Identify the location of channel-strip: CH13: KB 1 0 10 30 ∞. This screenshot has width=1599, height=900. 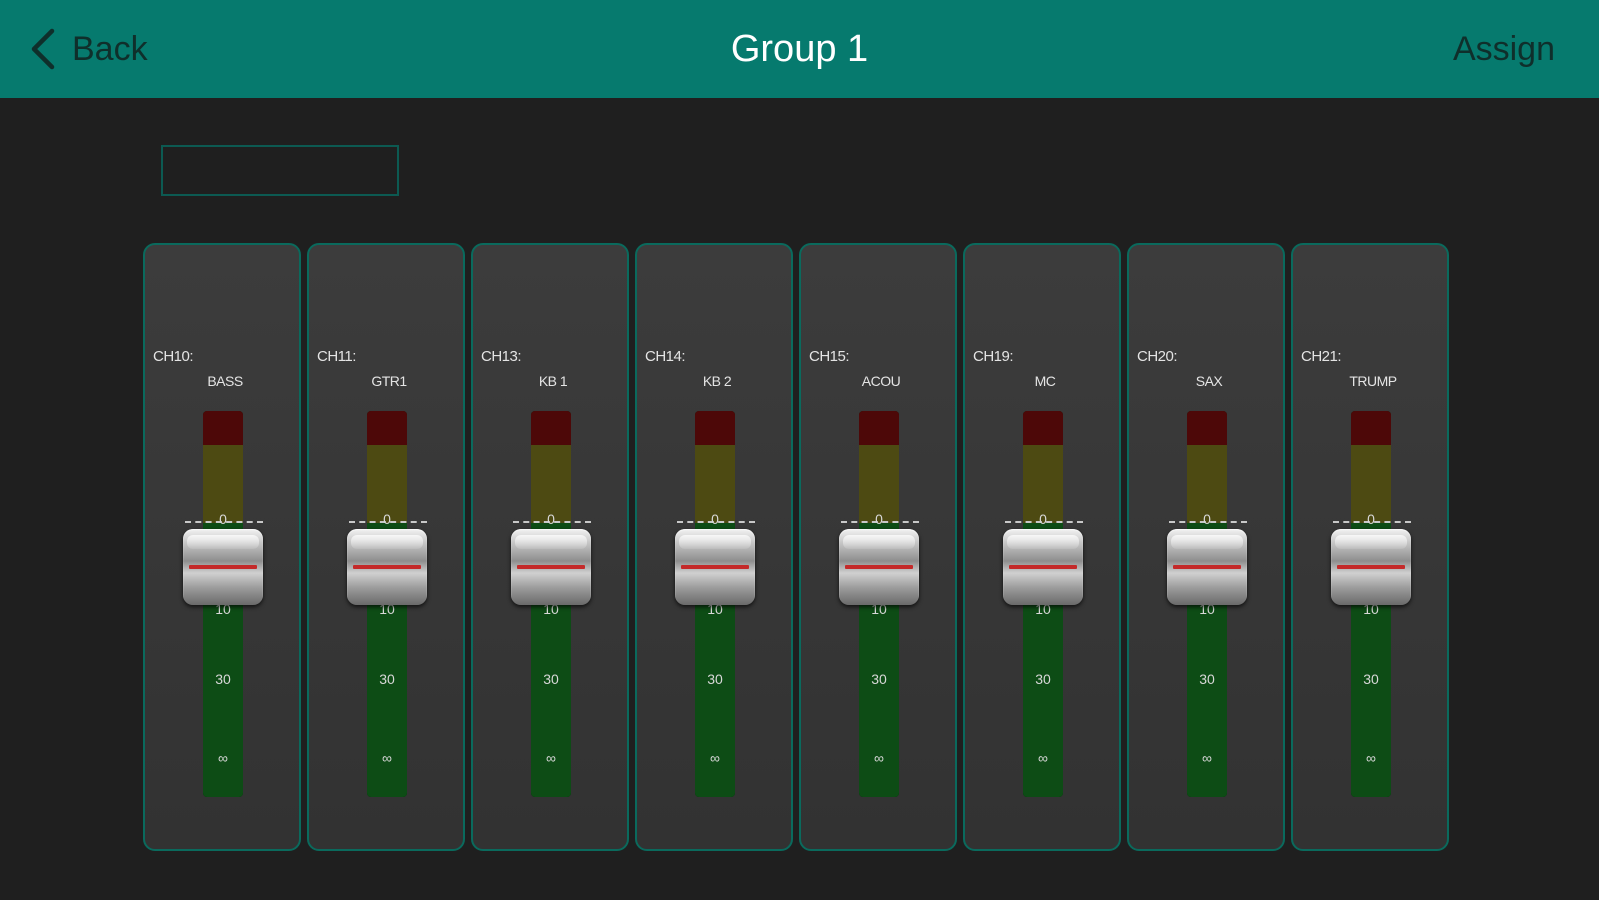
(550, 547).